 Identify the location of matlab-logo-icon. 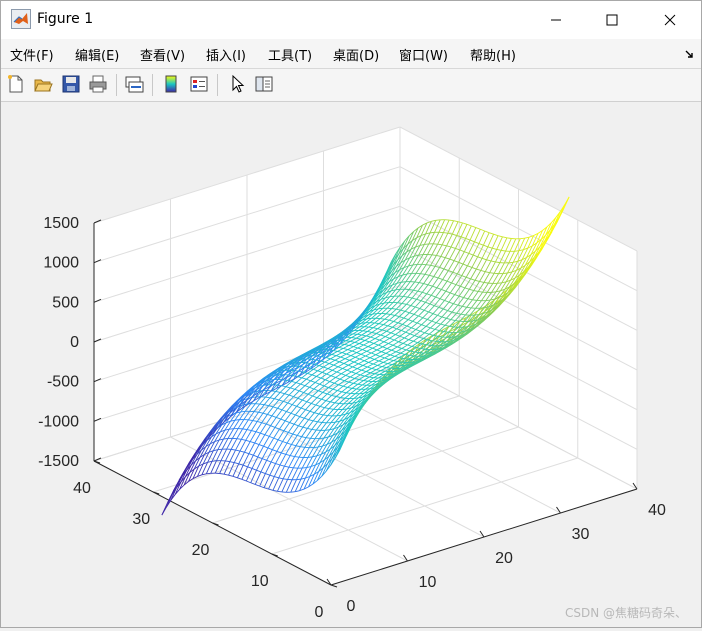
(21, 19).